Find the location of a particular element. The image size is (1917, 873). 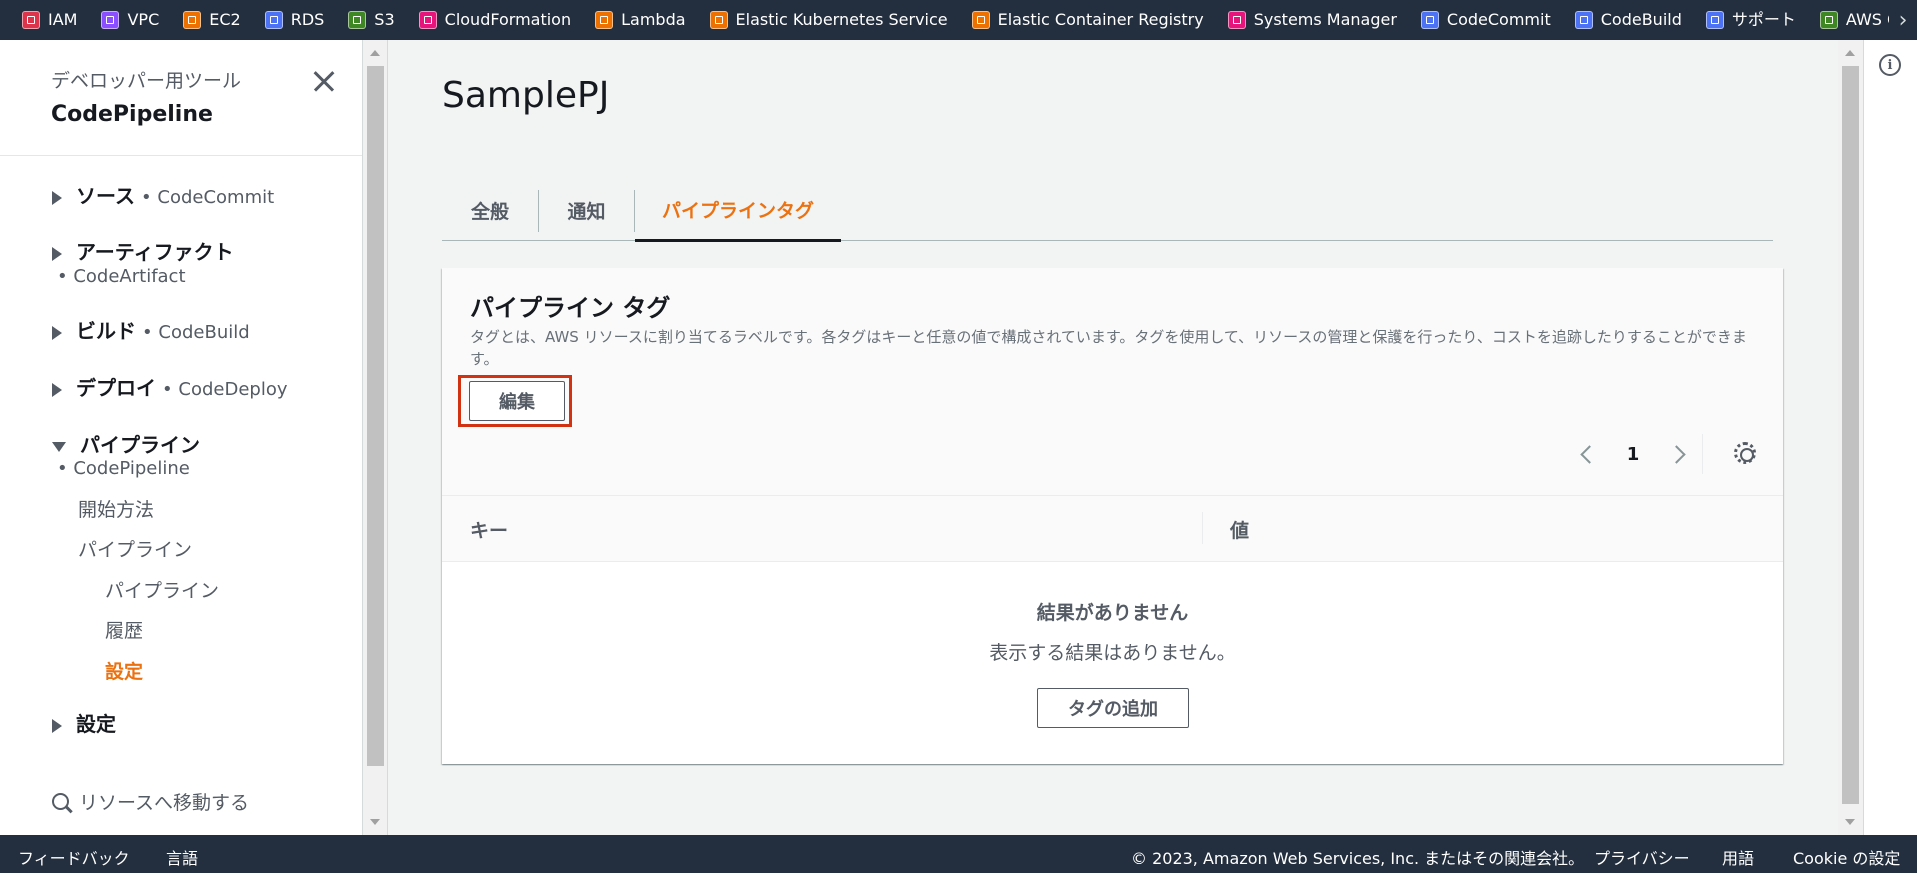

pagination: 1 is located at coordinates (1633, 454).